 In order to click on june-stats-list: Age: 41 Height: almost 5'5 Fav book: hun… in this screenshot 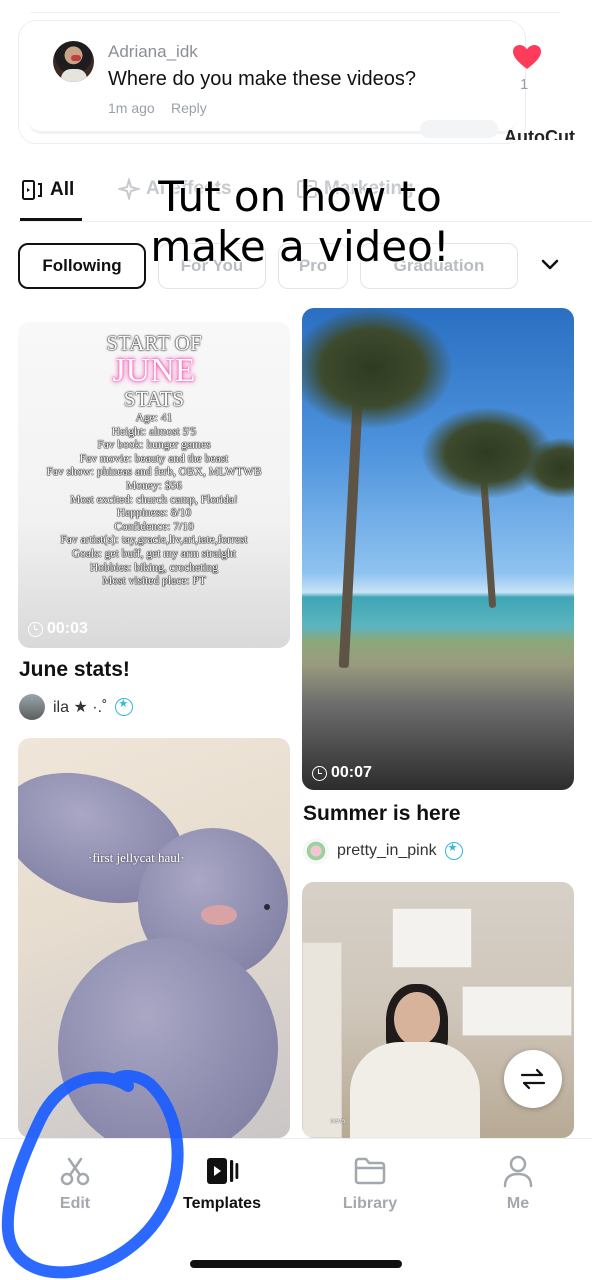, I will do `click(154, 500)`.